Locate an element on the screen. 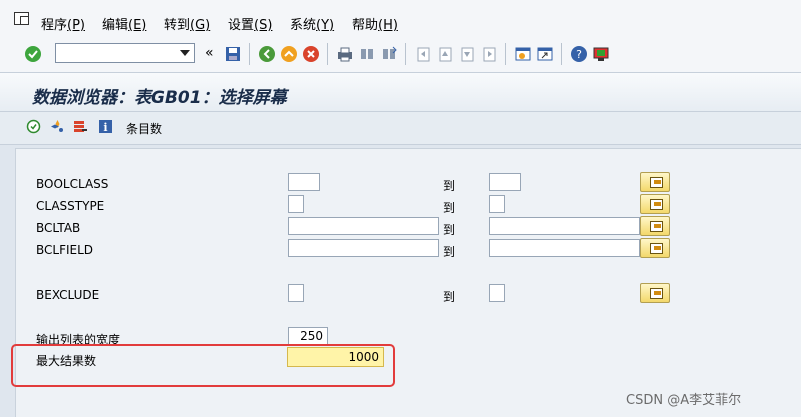  last-page-icon is located at coordinates (489, 54).